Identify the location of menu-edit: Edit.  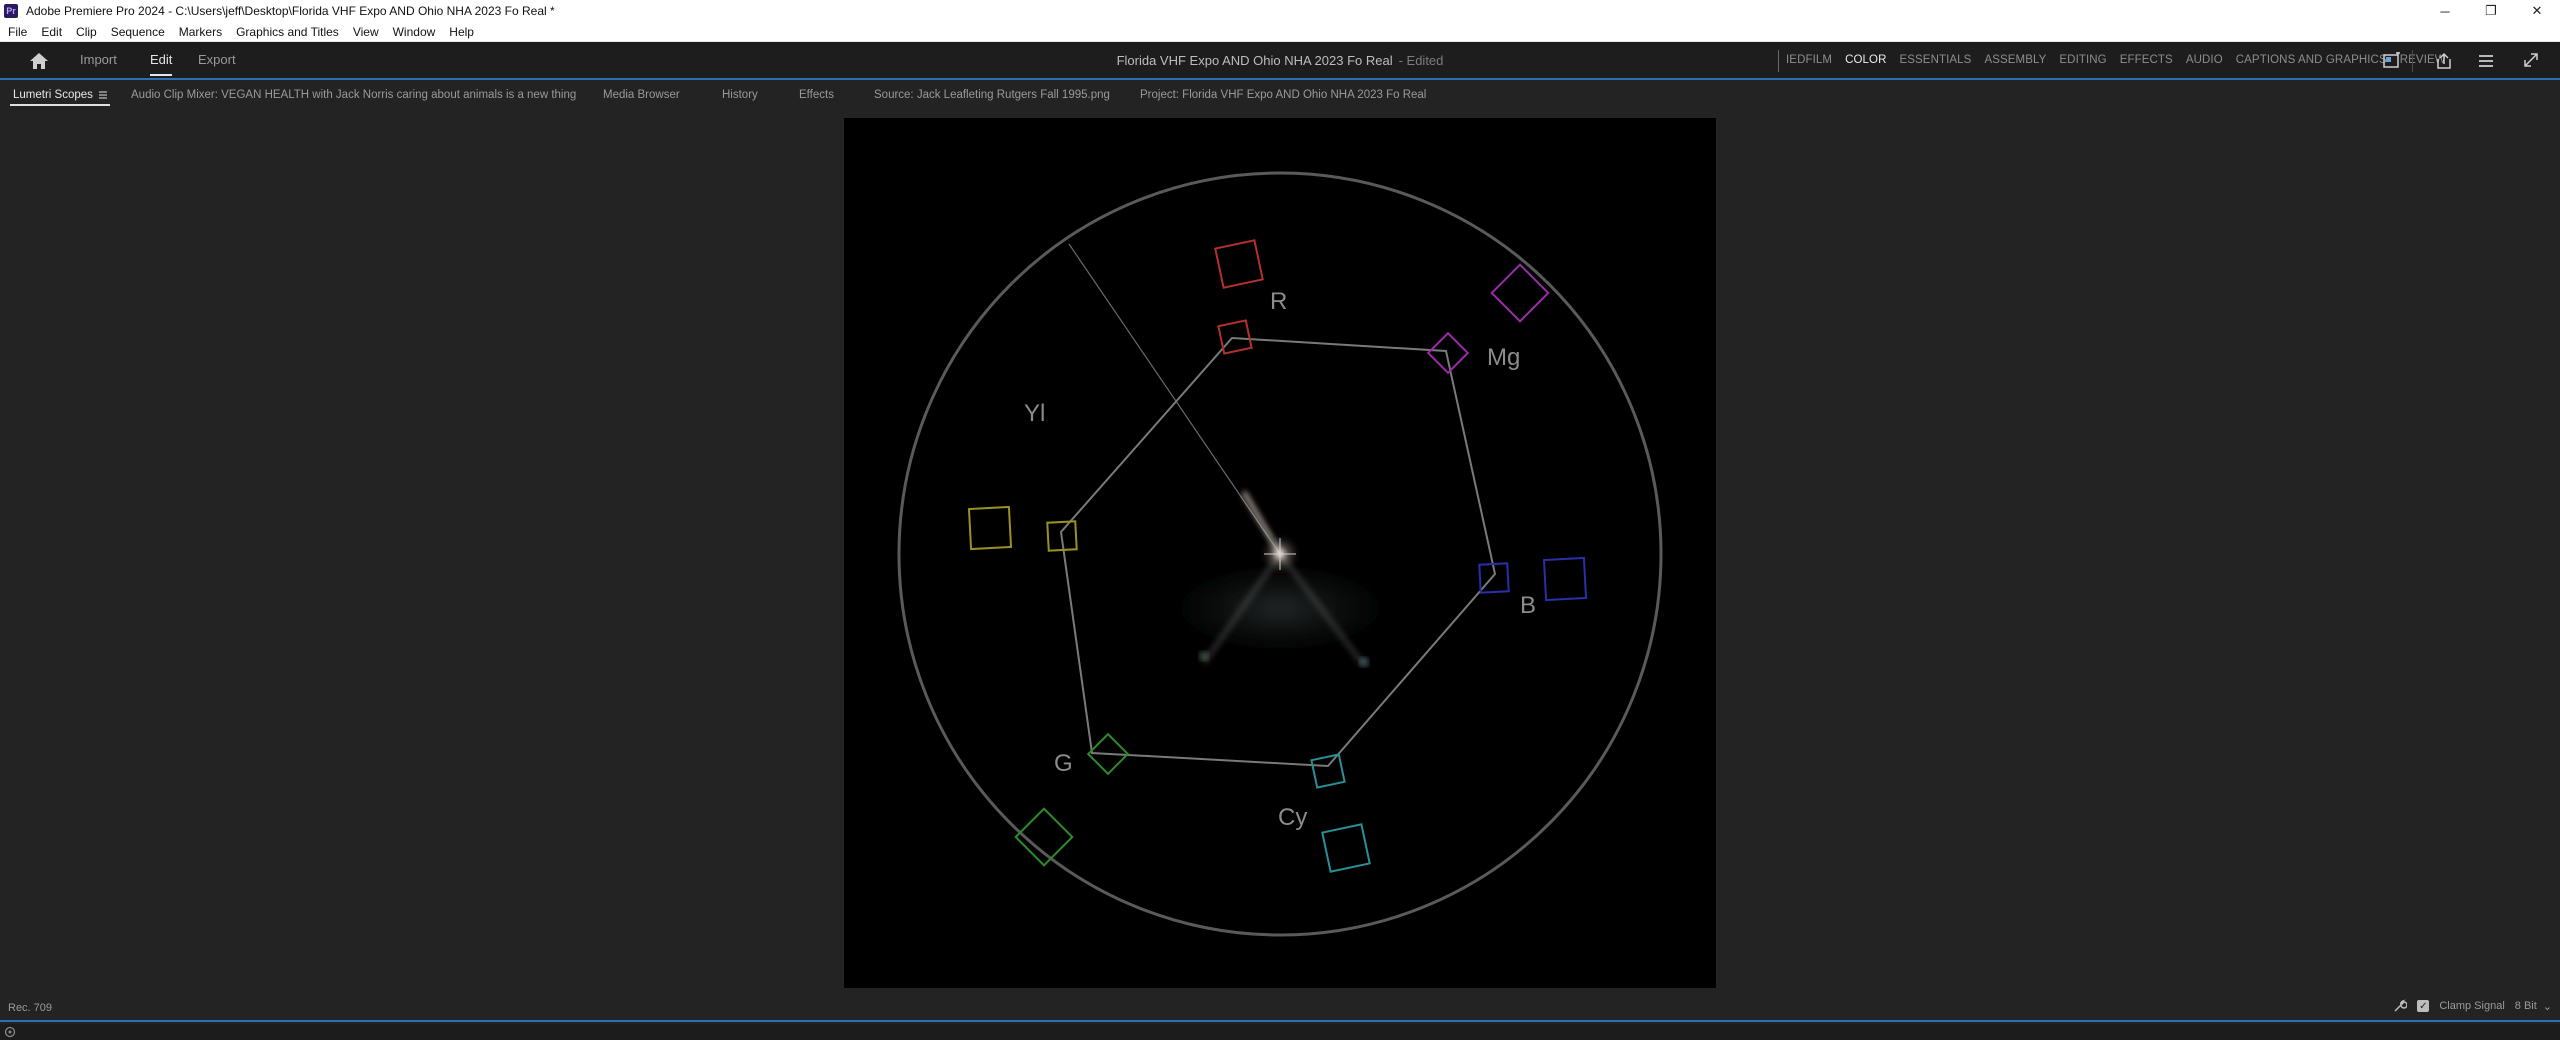
(51, 32).